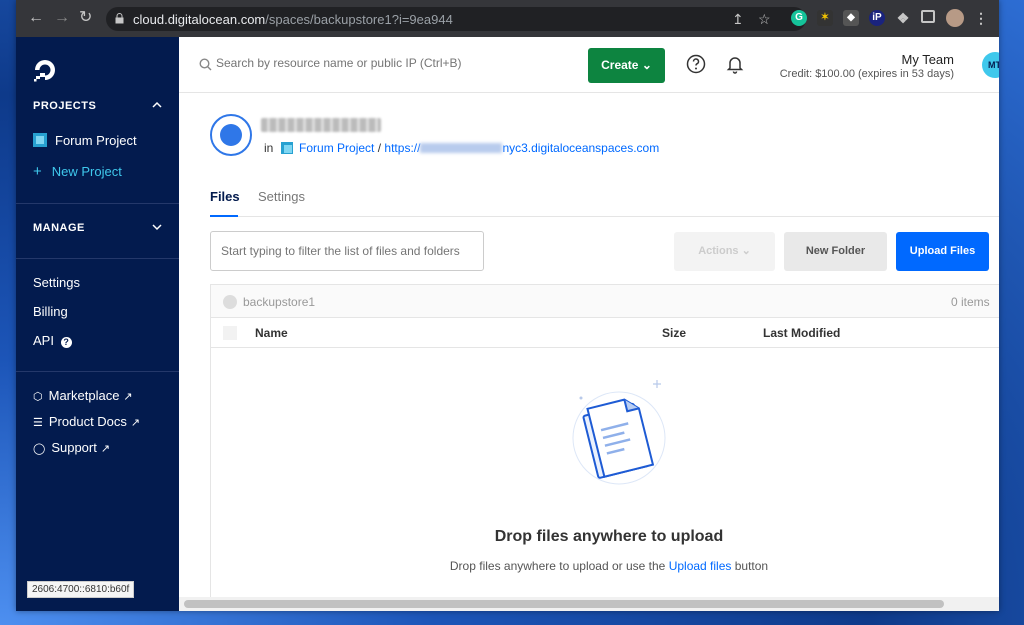 The image size is (1024, 625). What do you see at coordinates (85, 140) in the screenshot?
I see `sidebar-item-forum-project: Forum Project` at bounding box center [85, 140].